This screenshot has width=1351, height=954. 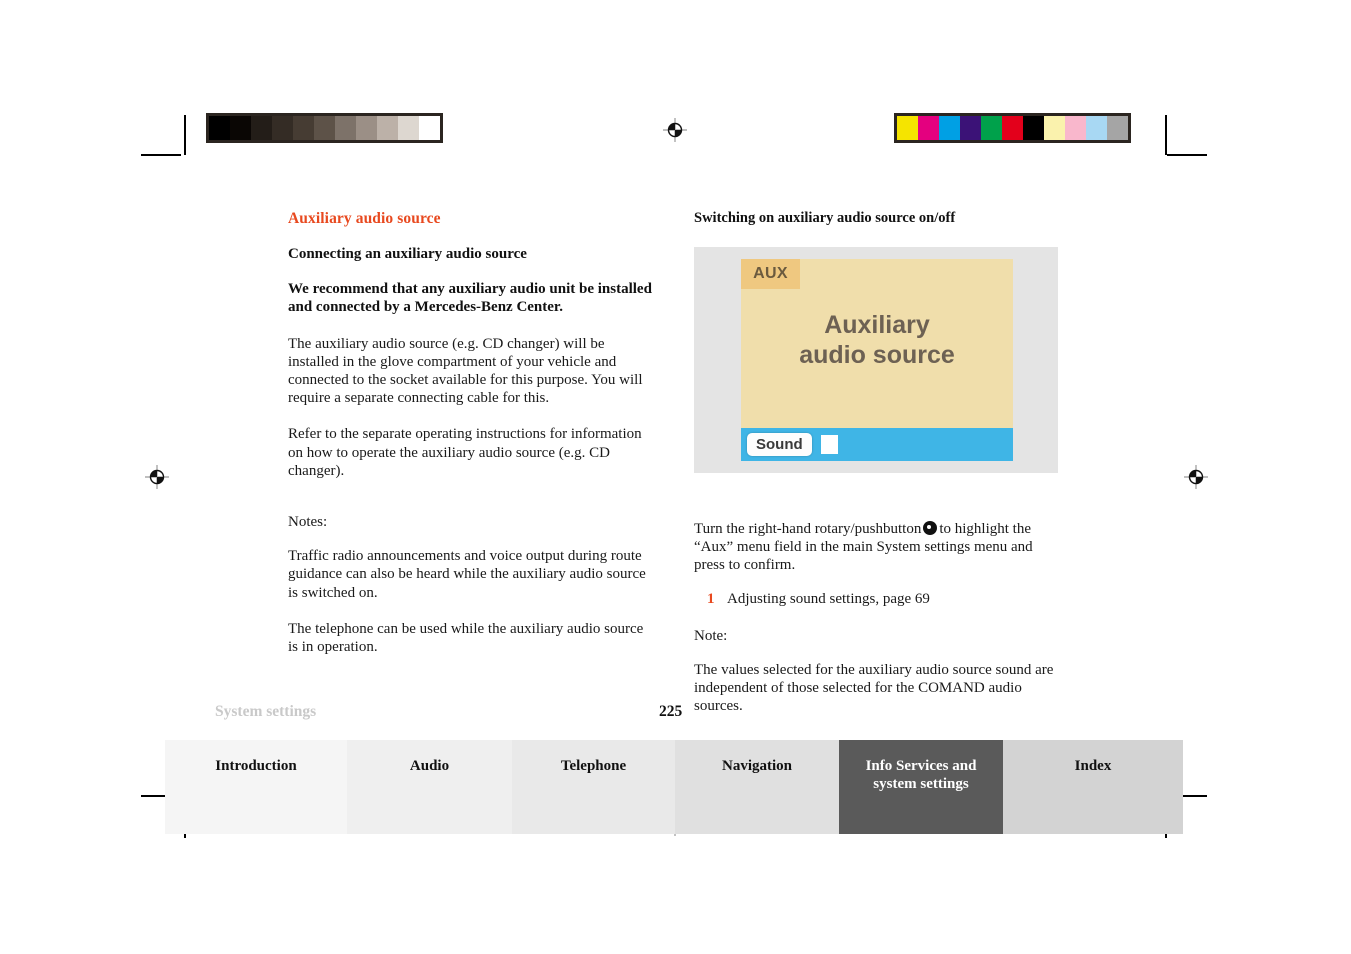 What do you see at coordinates (429, 766) in the screenshot?
I see `chapter-tab-label: Audio` at bounding box center [429, 766].